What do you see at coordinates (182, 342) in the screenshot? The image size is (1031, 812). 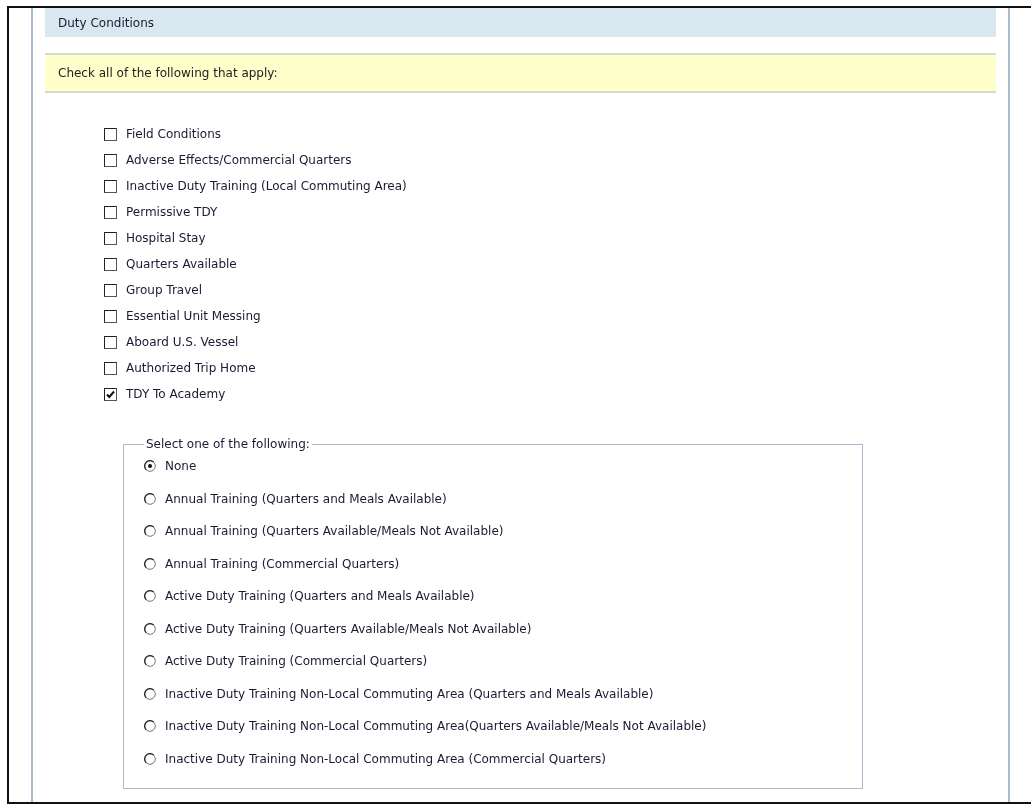 I see `checkbox-label: Aboard U.S. Vessel` at bounding box center [182, 342].